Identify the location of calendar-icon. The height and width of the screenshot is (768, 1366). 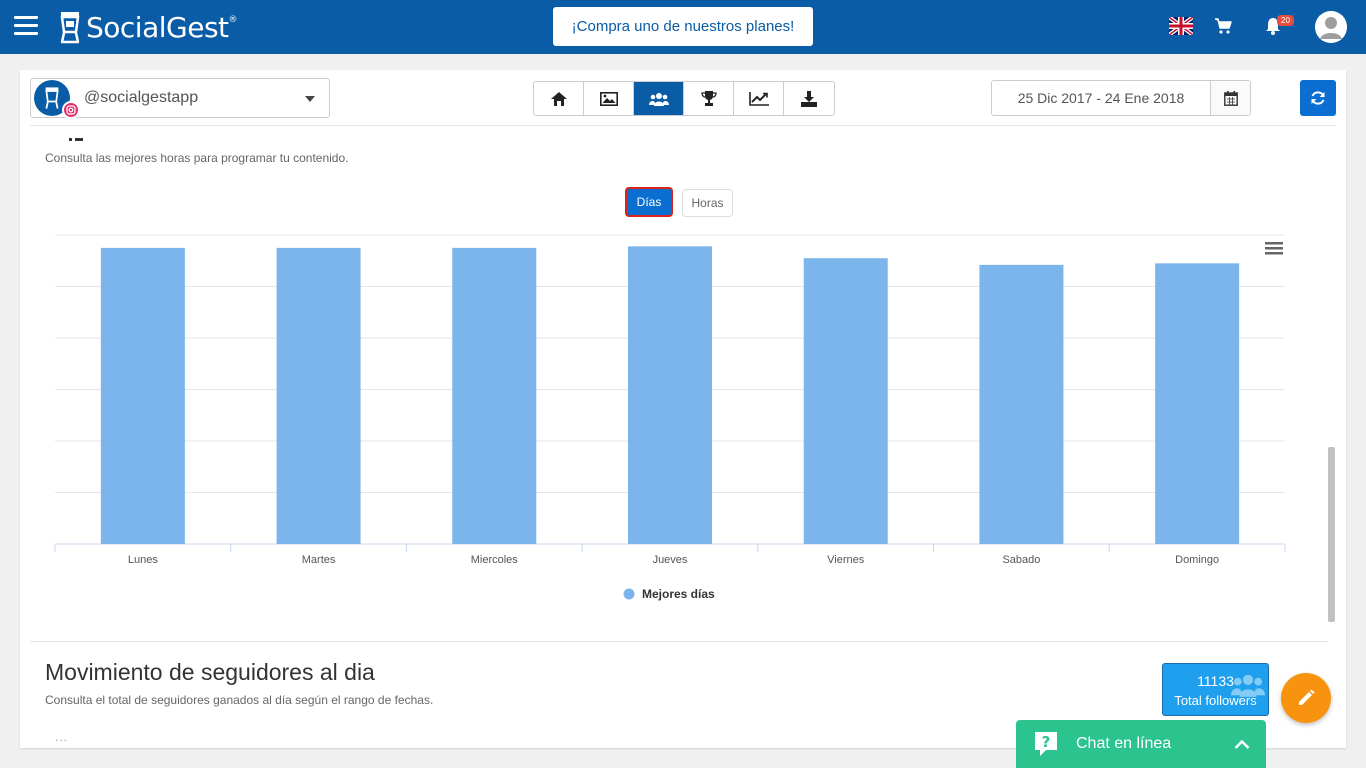
(1230, 98).